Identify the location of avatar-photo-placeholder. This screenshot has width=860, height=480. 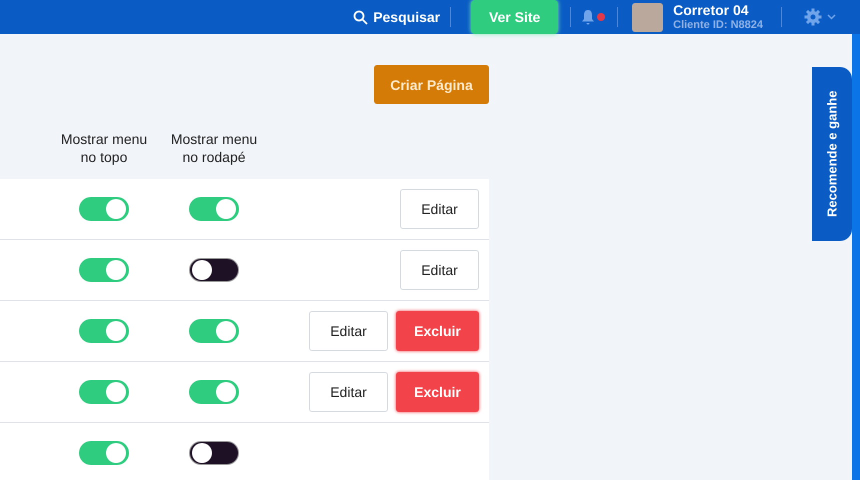
(648, 17).